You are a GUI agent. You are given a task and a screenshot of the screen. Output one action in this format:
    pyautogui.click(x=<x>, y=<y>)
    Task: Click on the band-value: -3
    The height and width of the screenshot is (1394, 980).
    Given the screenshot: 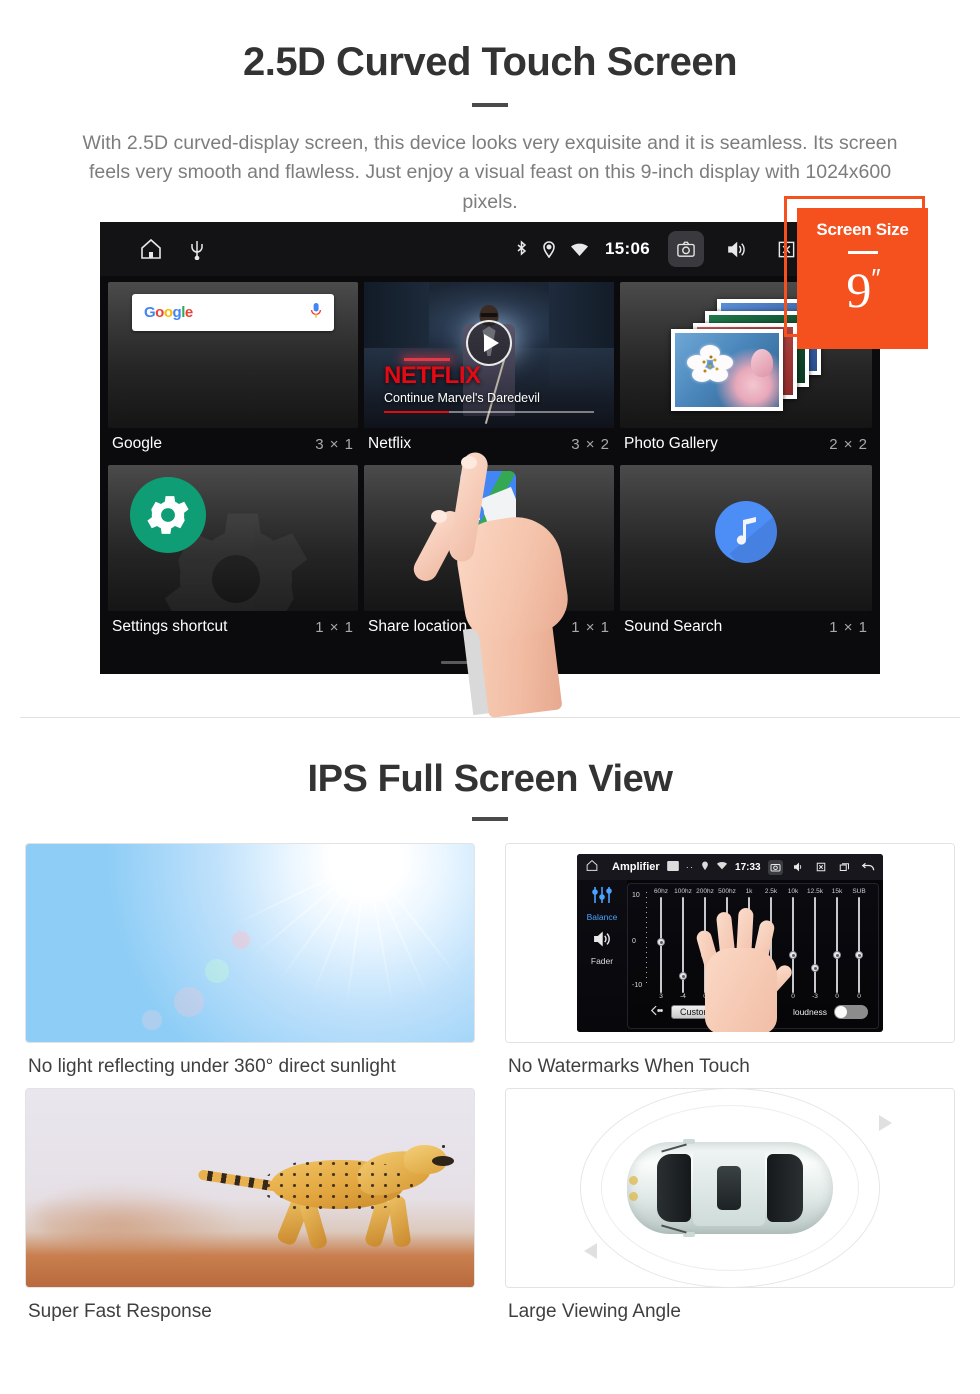 What is the action you would take?
    pyautogui.click(x=815, y=996)
    